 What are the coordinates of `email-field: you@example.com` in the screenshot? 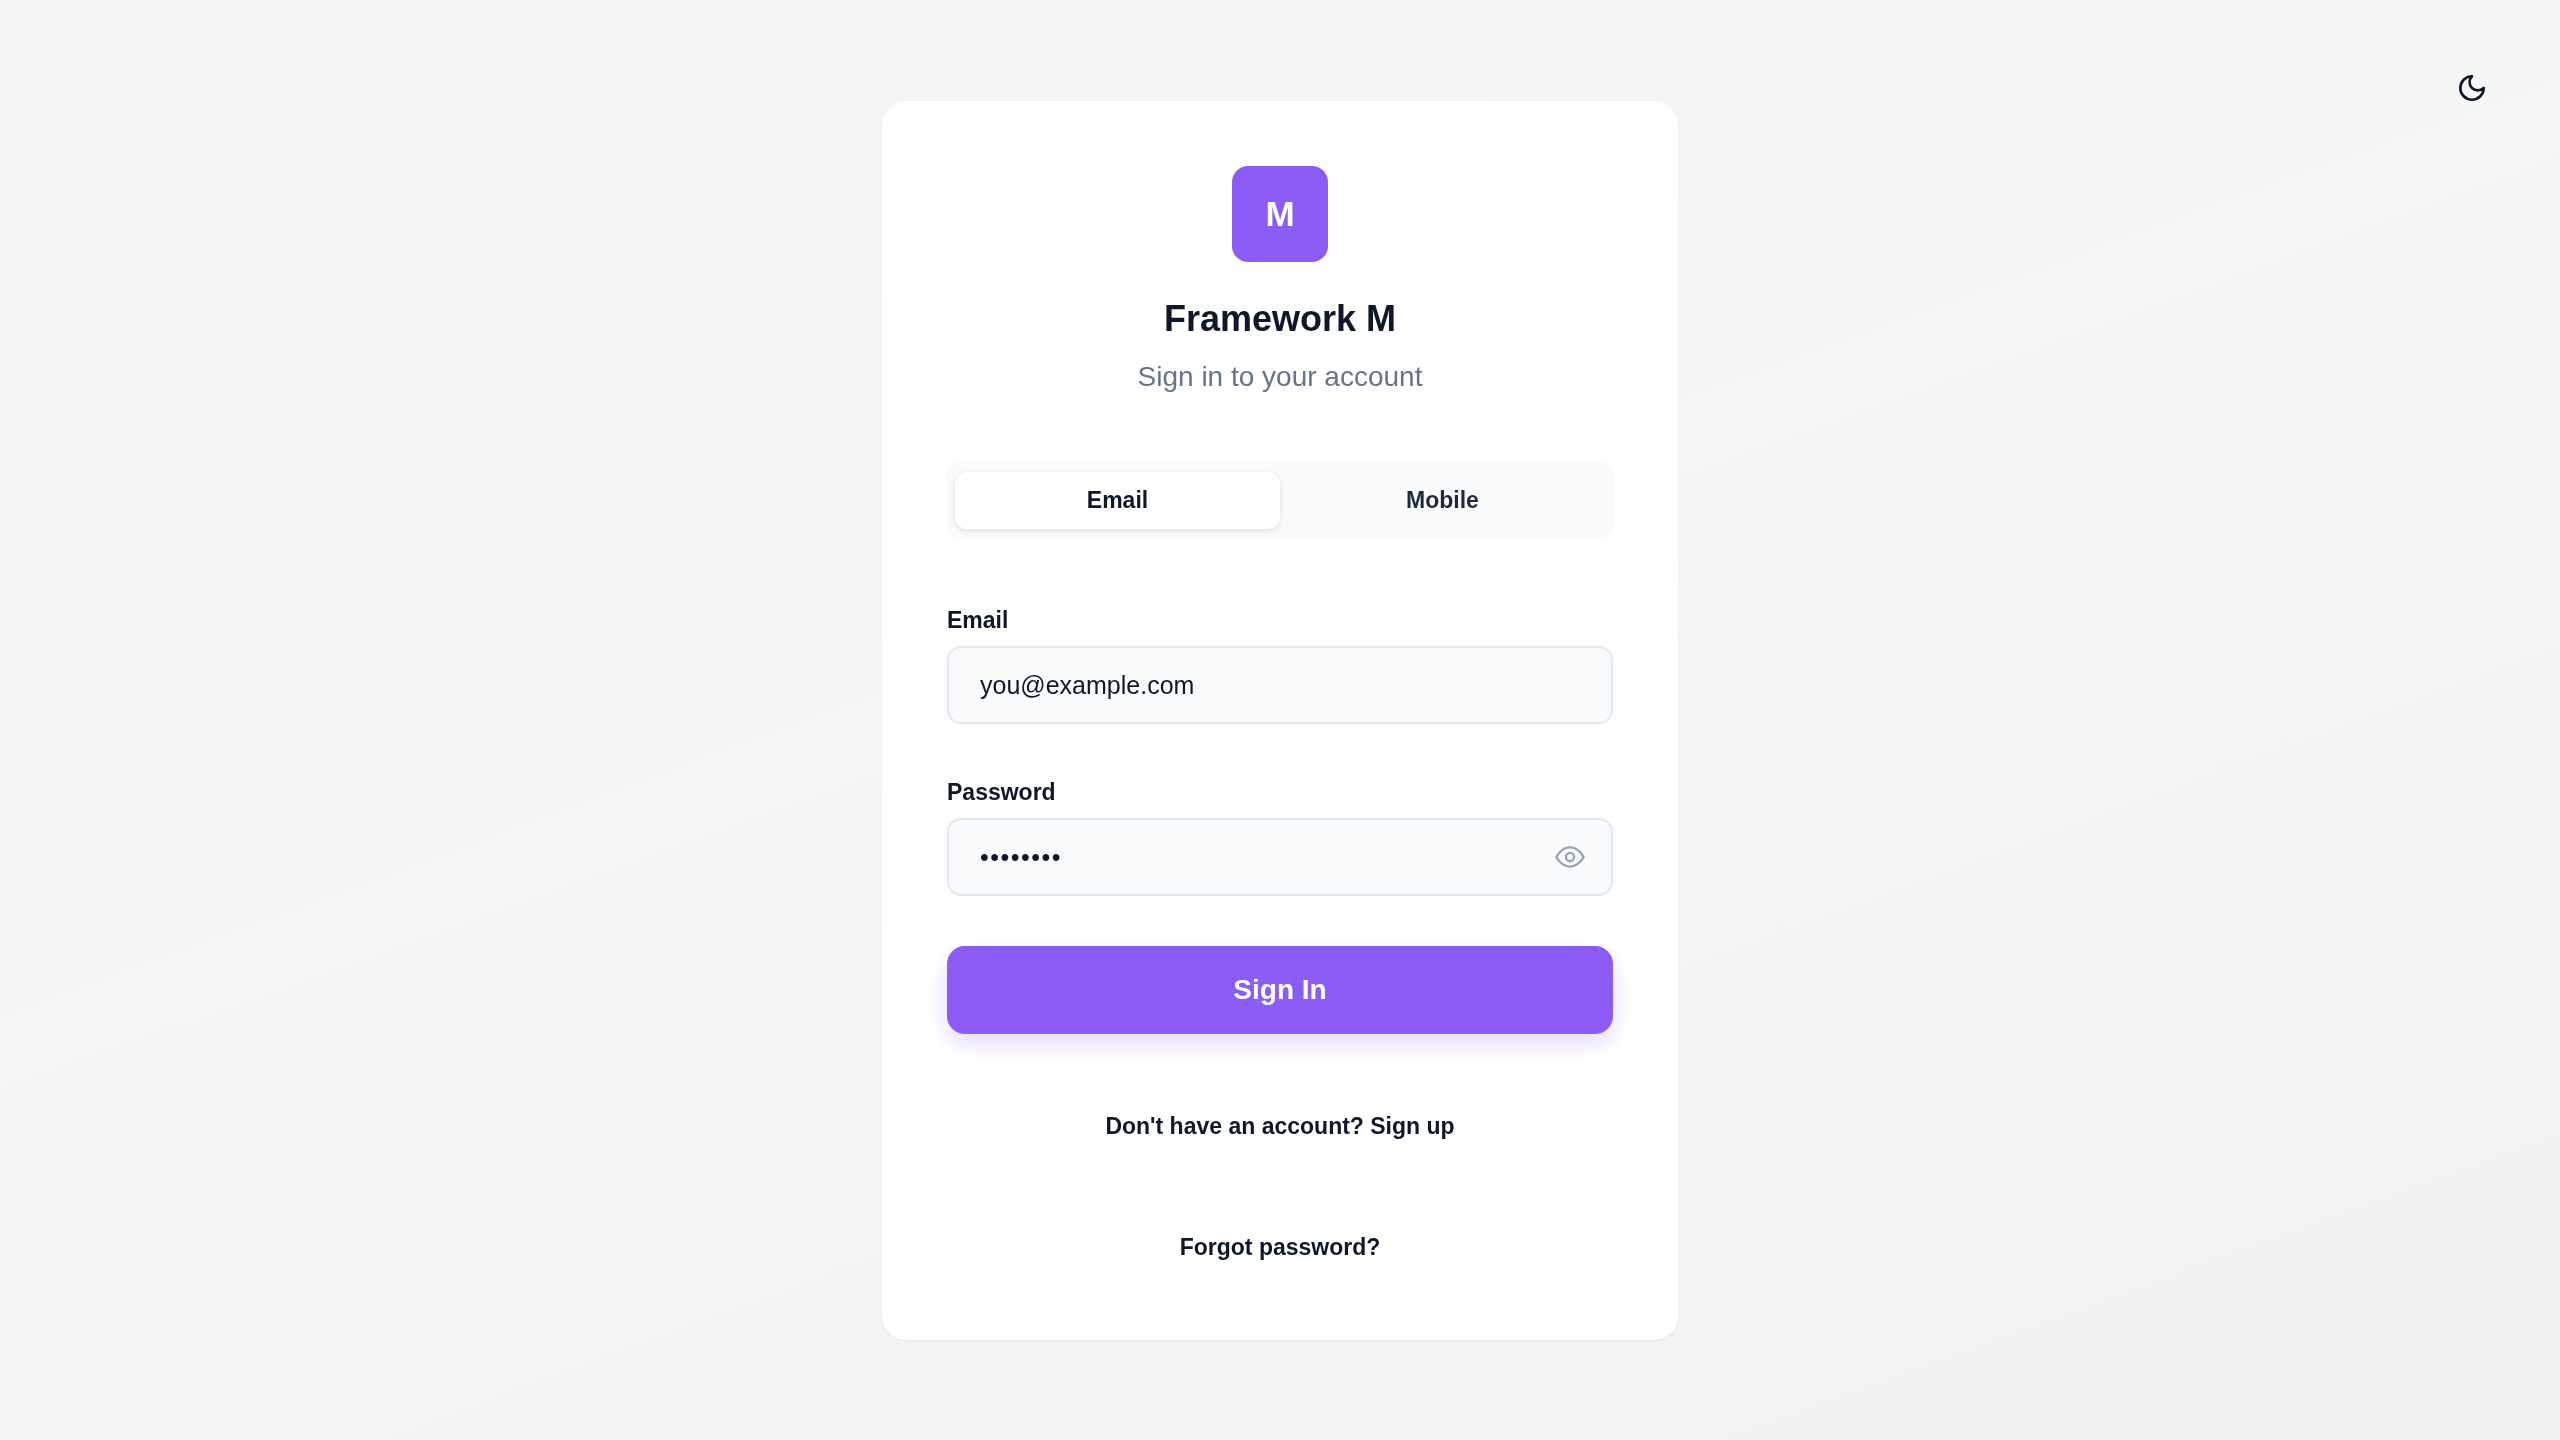 It's located at (1280, 685).